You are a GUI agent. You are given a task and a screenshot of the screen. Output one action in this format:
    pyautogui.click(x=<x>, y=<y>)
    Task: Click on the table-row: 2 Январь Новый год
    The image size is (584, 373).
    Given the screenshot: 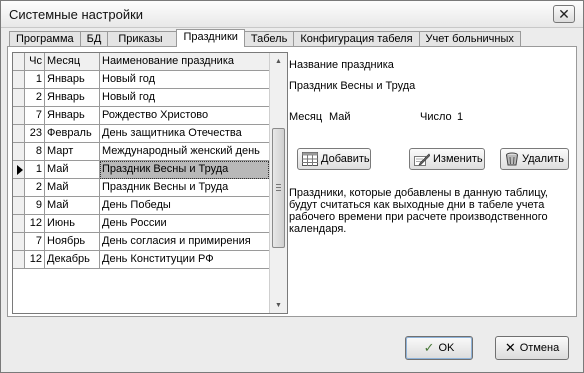 What is the action you would take?
    pyautogui.click(x=141, y=98)
    